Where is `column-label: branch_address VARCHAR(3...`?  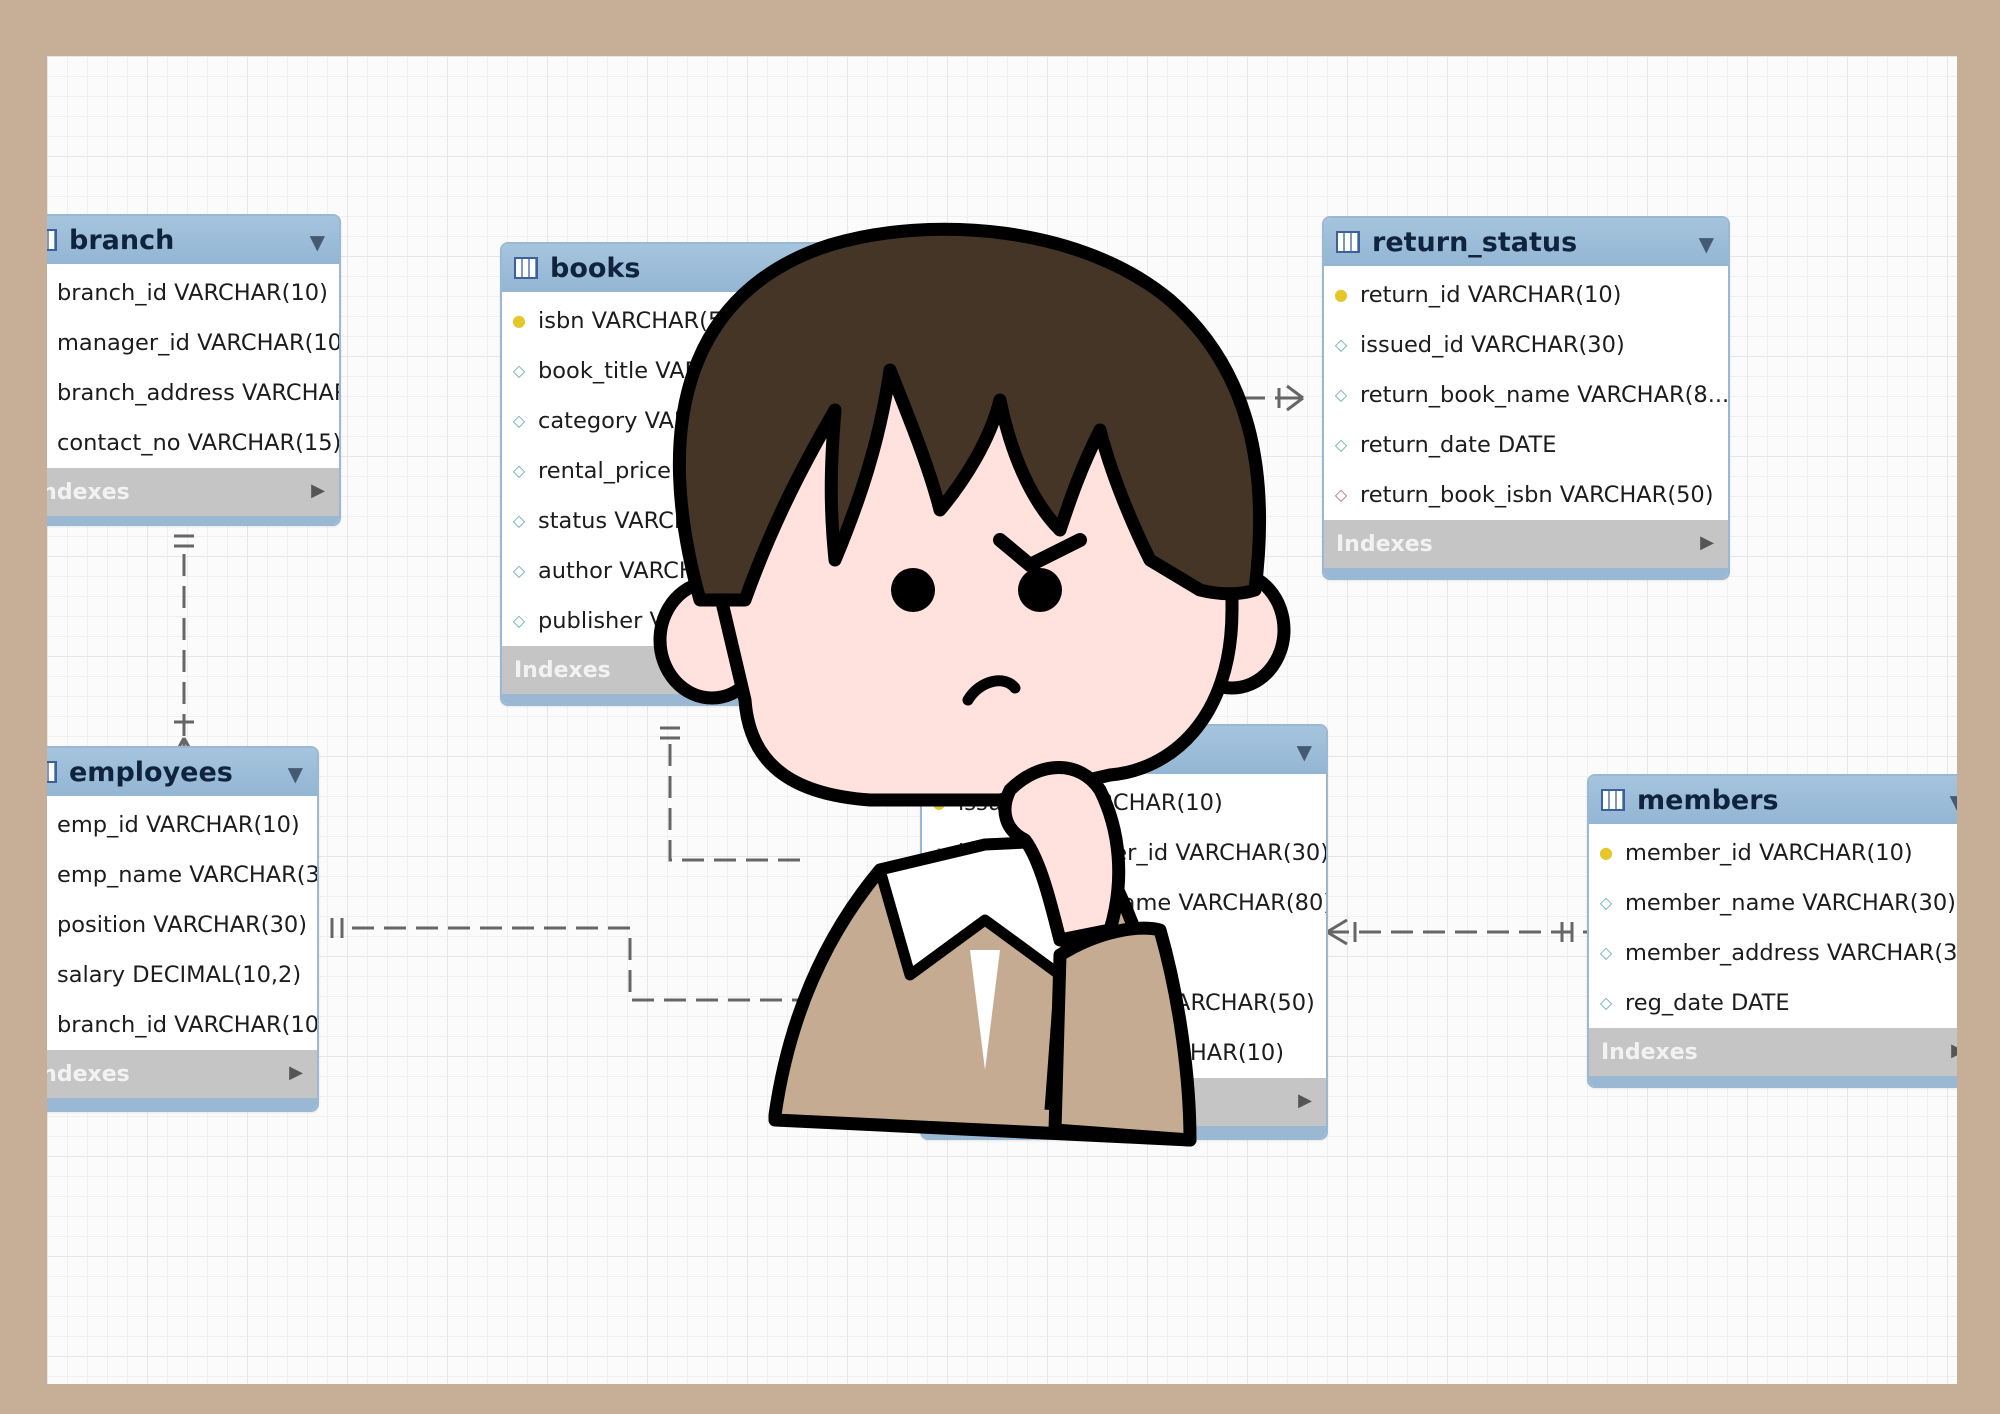
column-label: branch_address VARCHAR(3... is located at coordinates (198, 393).